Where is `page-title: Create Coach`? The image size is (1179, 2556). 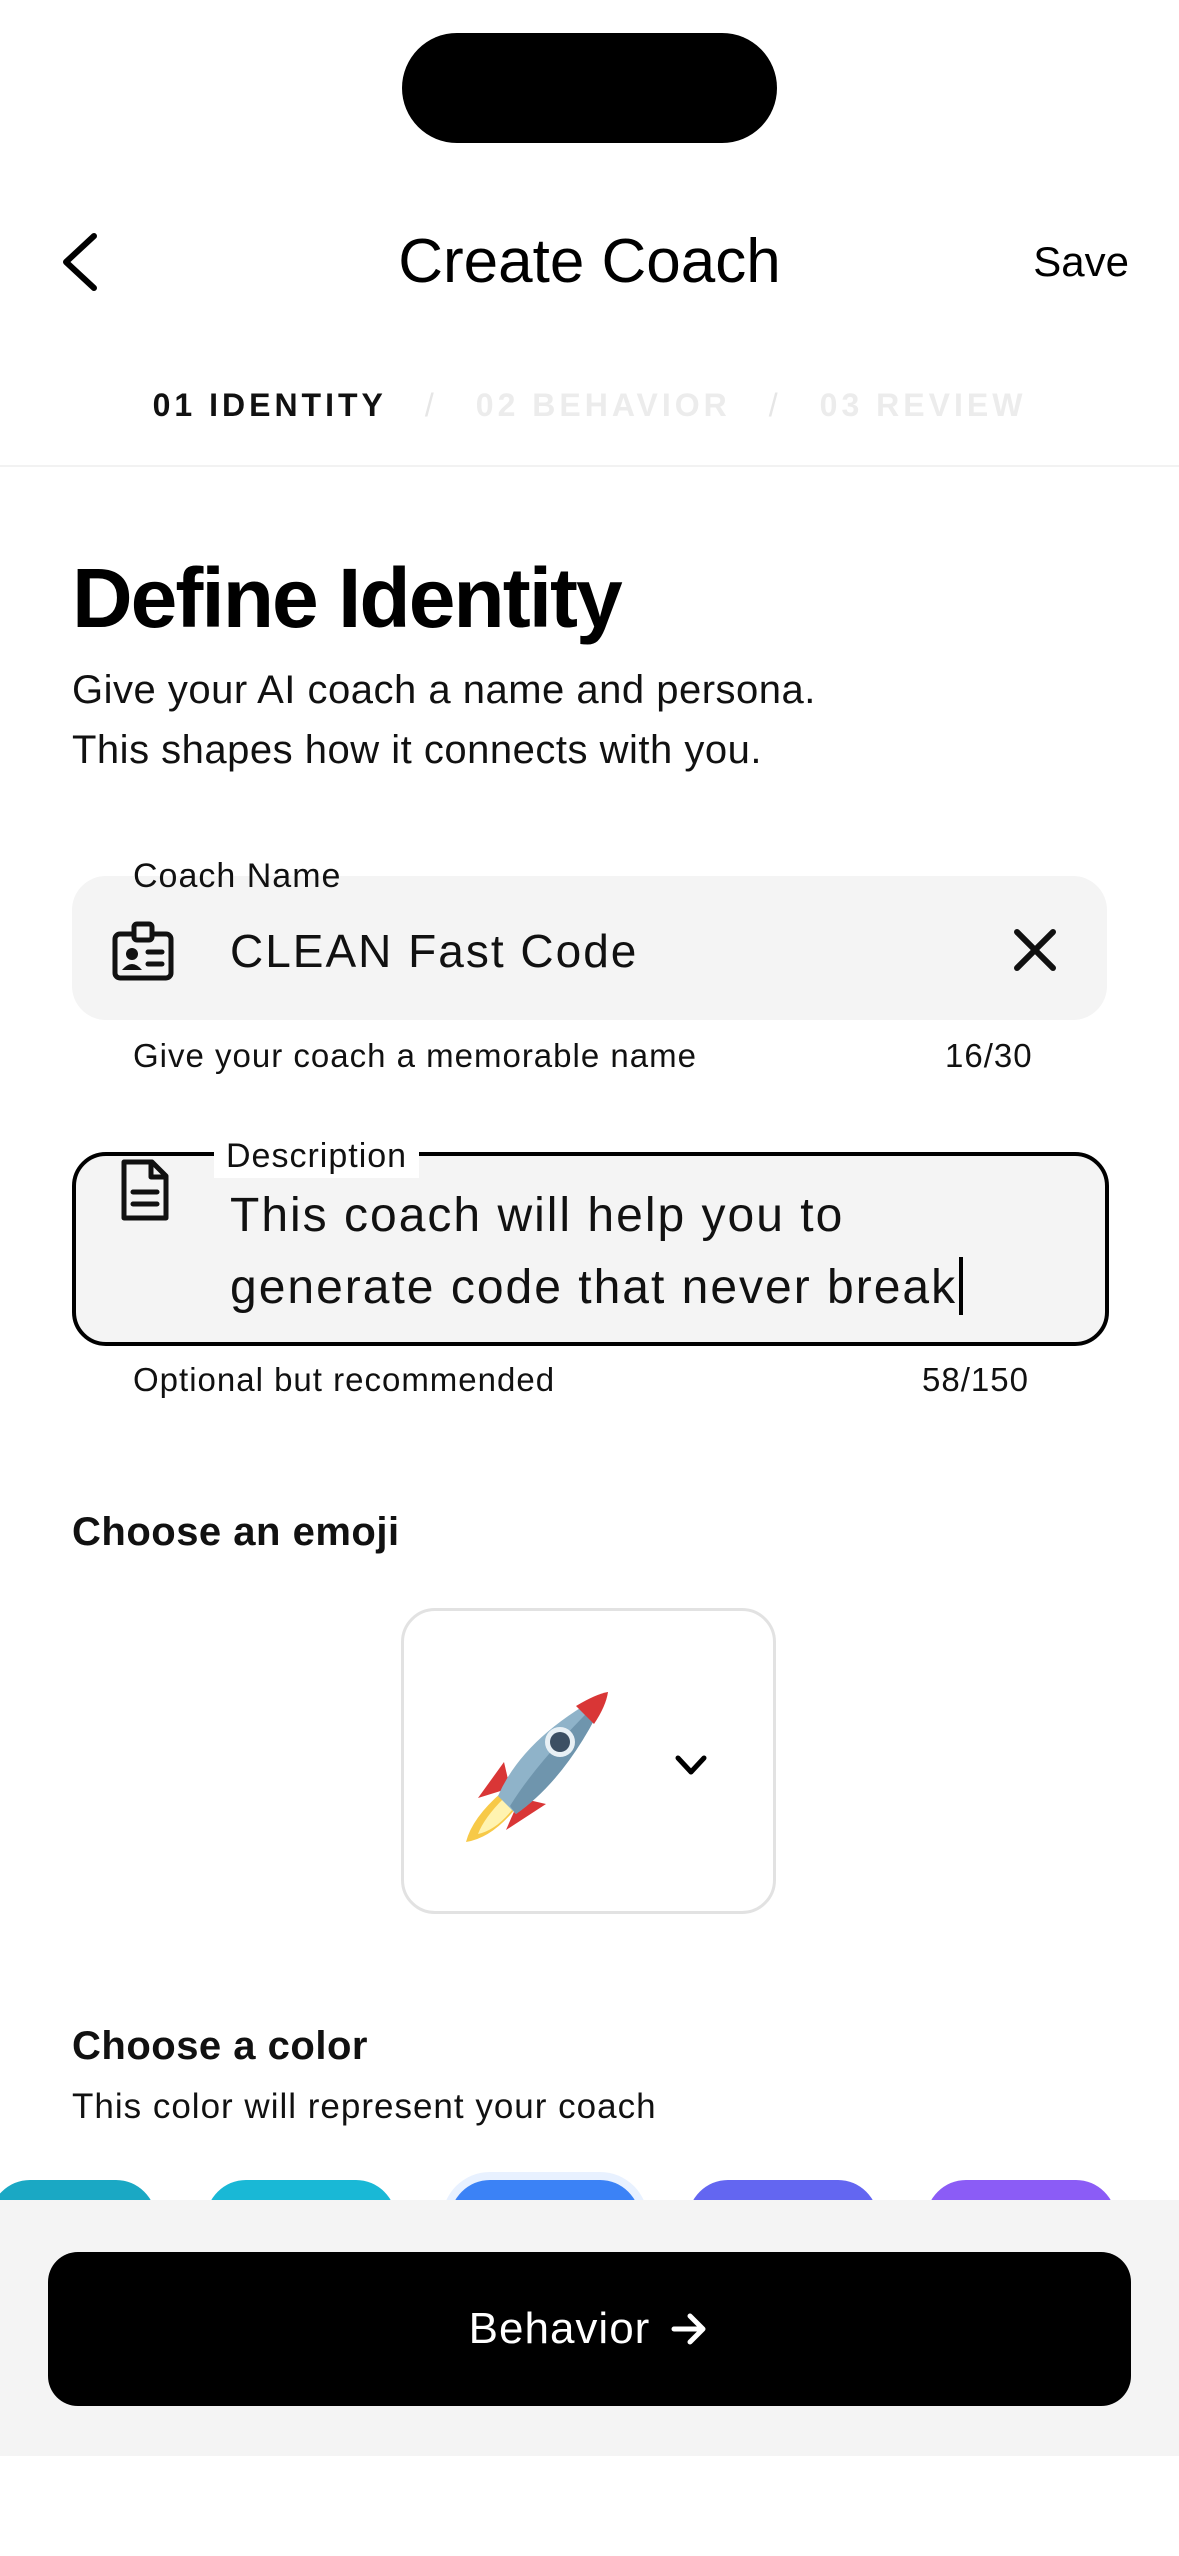
page-title: Create Coach is located at coordinates (589, 261).